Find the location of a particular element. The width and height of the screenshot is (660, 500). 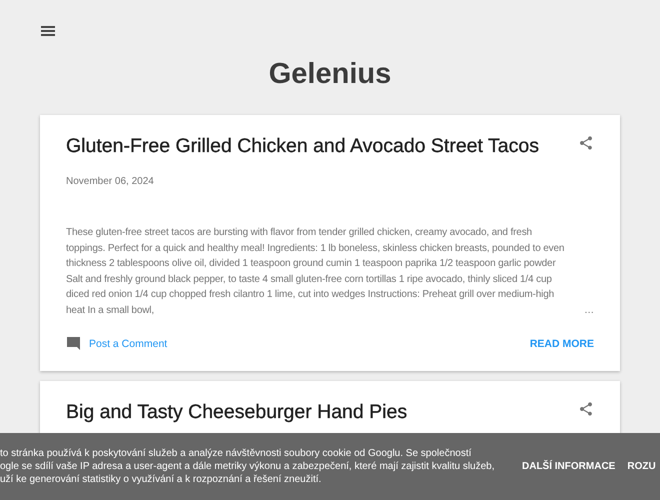

post-date: November 06, 2024 is located at coordinates (110, 181).